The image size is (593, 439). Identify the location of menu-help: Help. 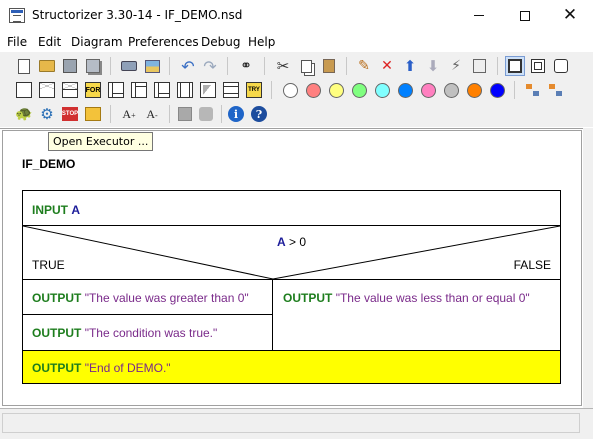
(261, 42).